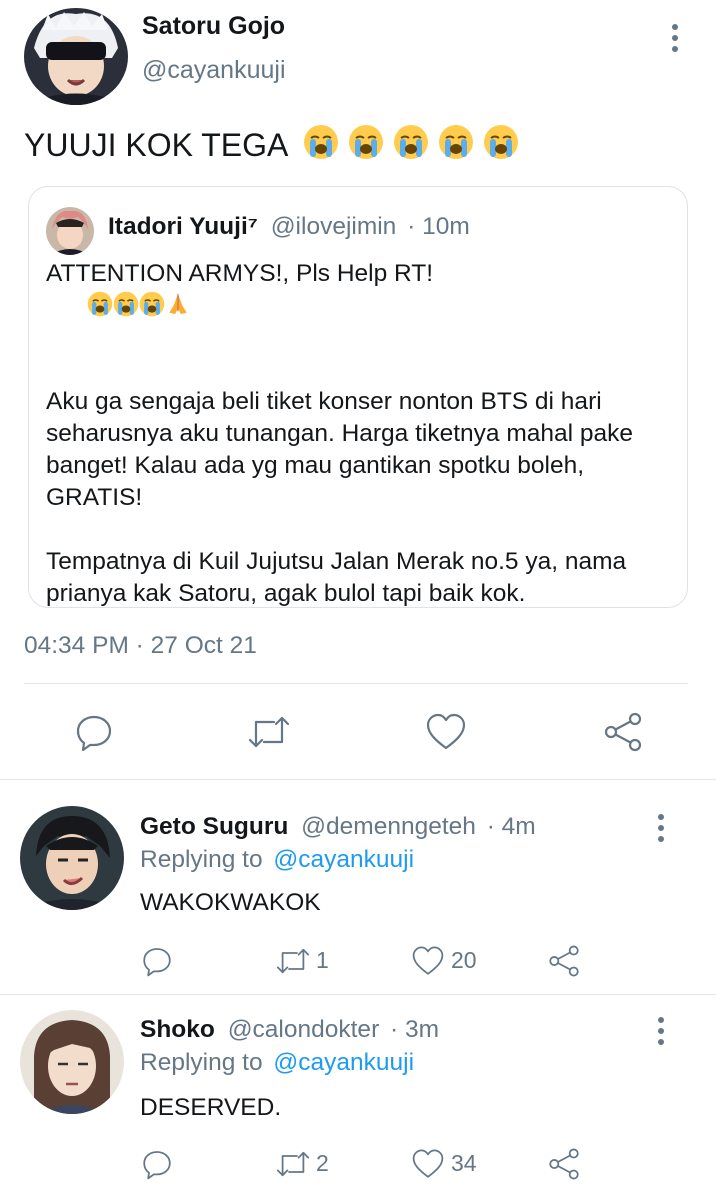 The height and width of the screenshot is (1200, 716). What do you see at coordinates (356, 306) in the screenshot?
I see `quoted-tweet-line1: ATTENTION ARMYS!, Pls Help RT!` at bounding box center [356, 306].